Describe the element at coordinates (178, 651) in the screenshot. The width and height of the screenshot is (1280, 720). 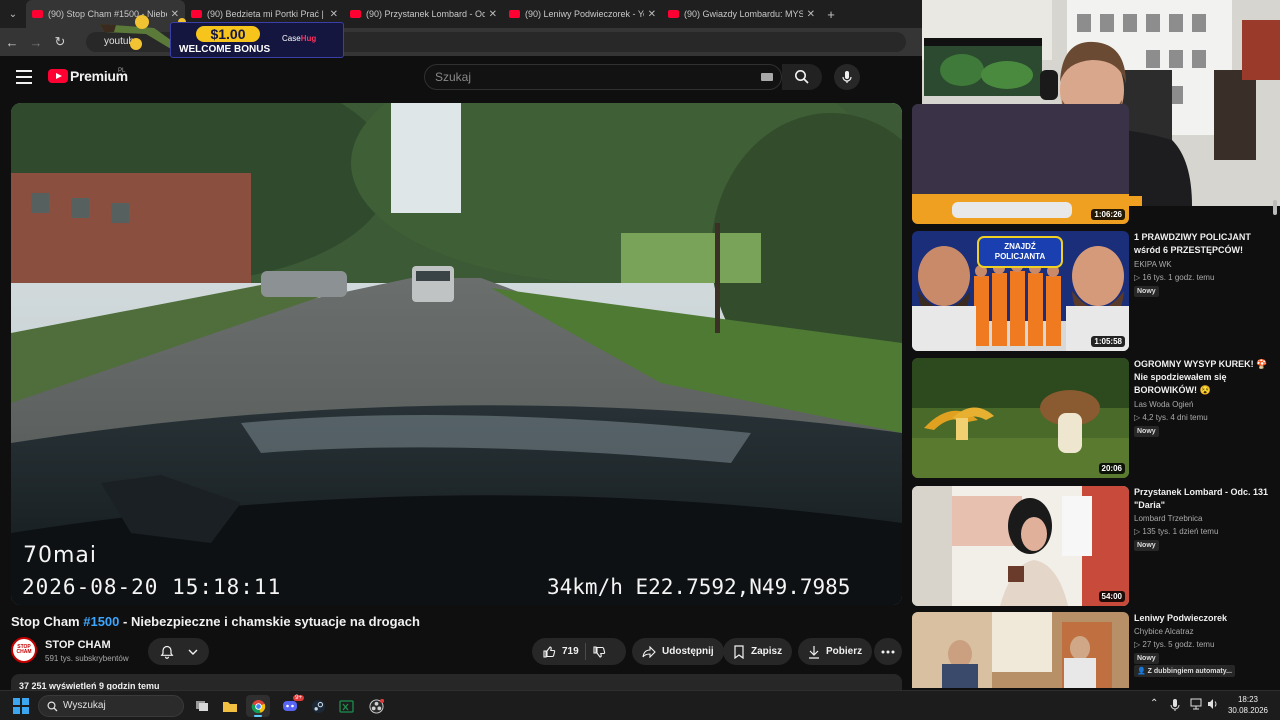
I see `subscription-bell-button` at that location.